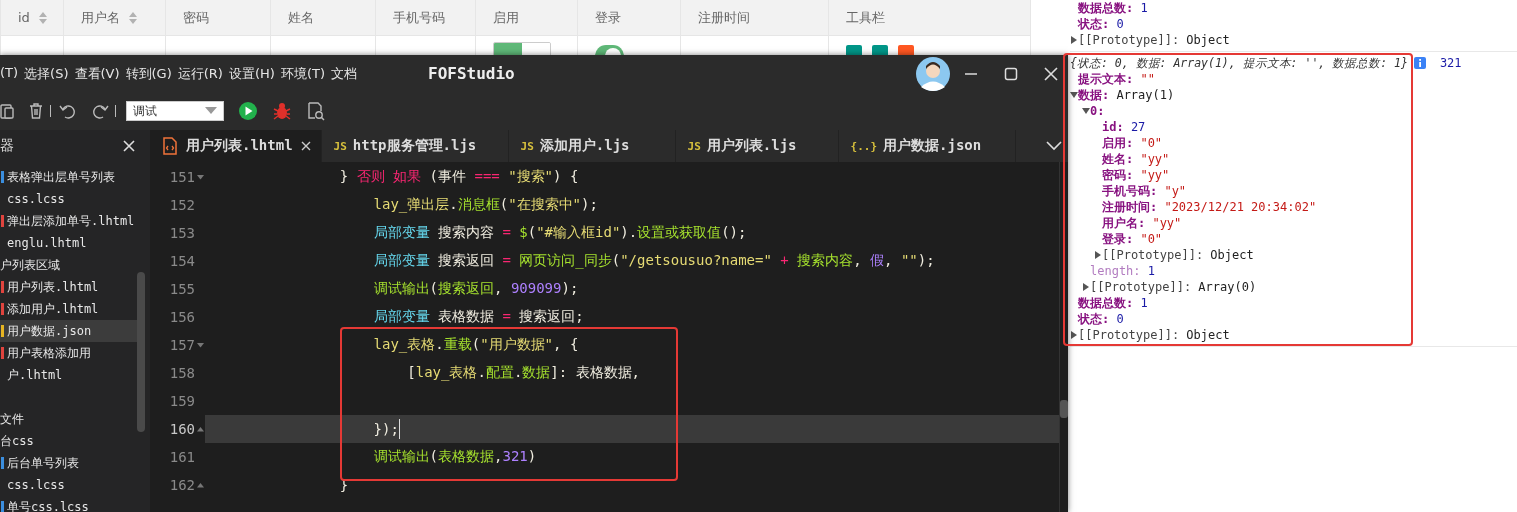 The height and width of the screenshot is (512, 1517). Describe the element at coordinates (148, 73) in the screenshot. I see `menu-item: 转到(G)` at that location.